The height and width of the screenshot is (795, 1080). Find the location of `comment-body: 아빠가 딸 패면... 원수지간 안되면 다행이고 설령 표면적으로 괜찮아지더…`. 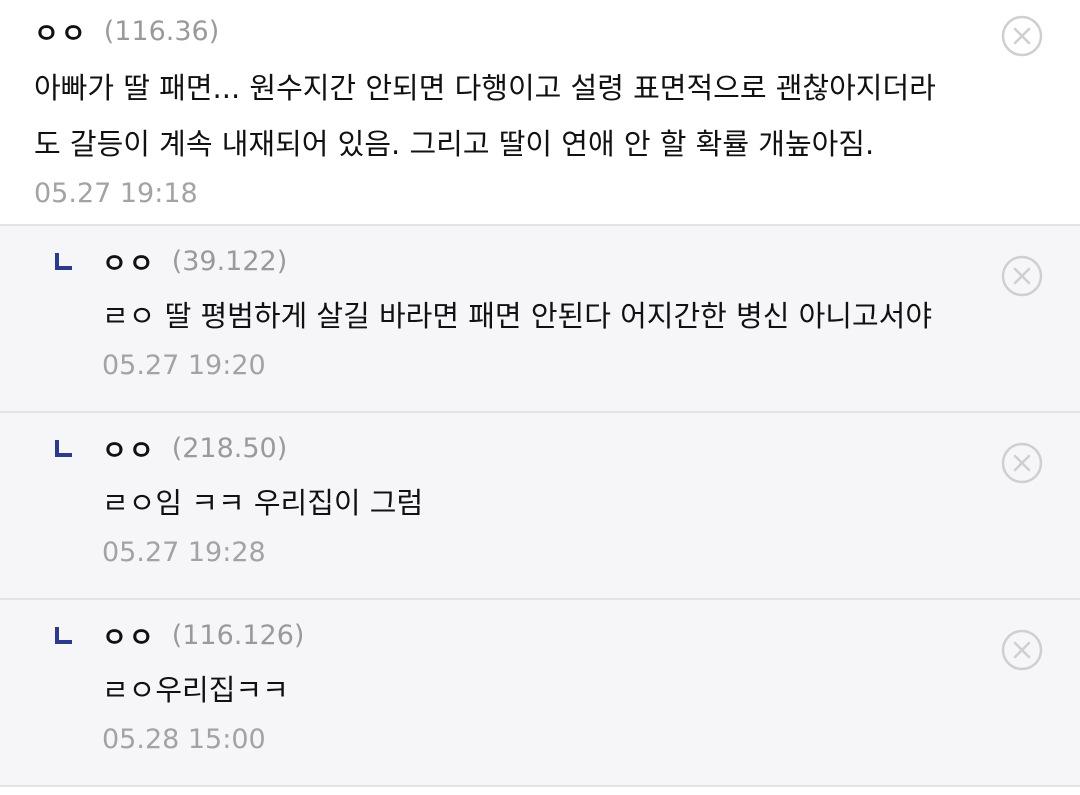

comment-body: 아빠가 딸 패면... 원수지간 안되면 다행이고 설령 표면적으로 괜찮아지더… is located at coordinates (557, 116).